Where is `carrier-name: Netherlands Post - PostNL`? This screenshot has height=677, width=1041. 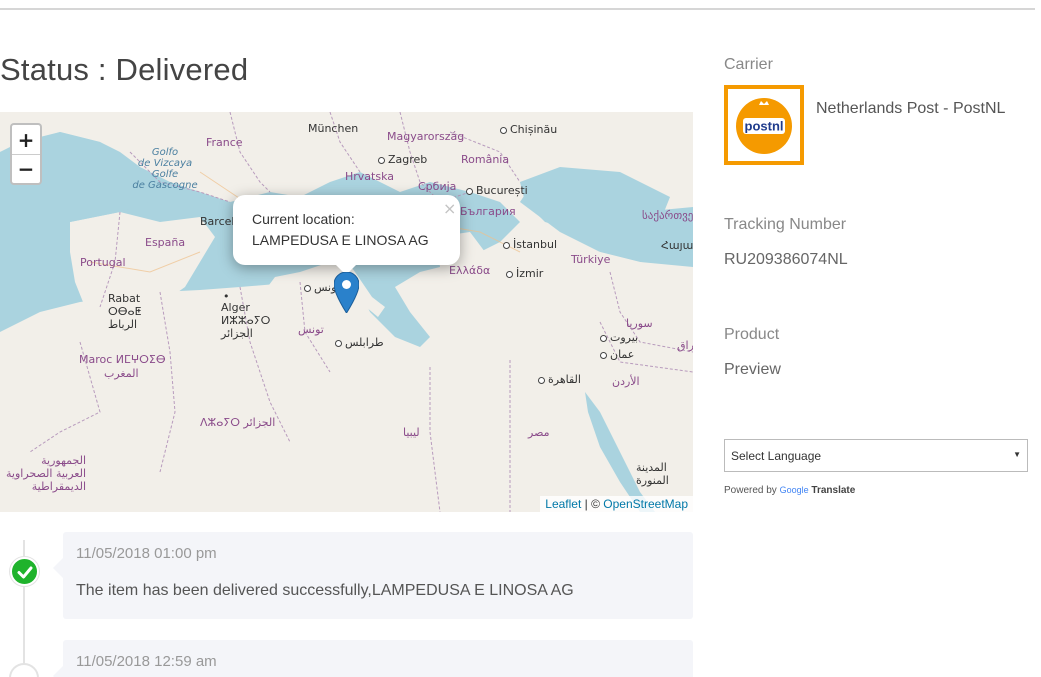 carrier-name: Netherlands Post - PostNL is located at coordinates (911, 108).